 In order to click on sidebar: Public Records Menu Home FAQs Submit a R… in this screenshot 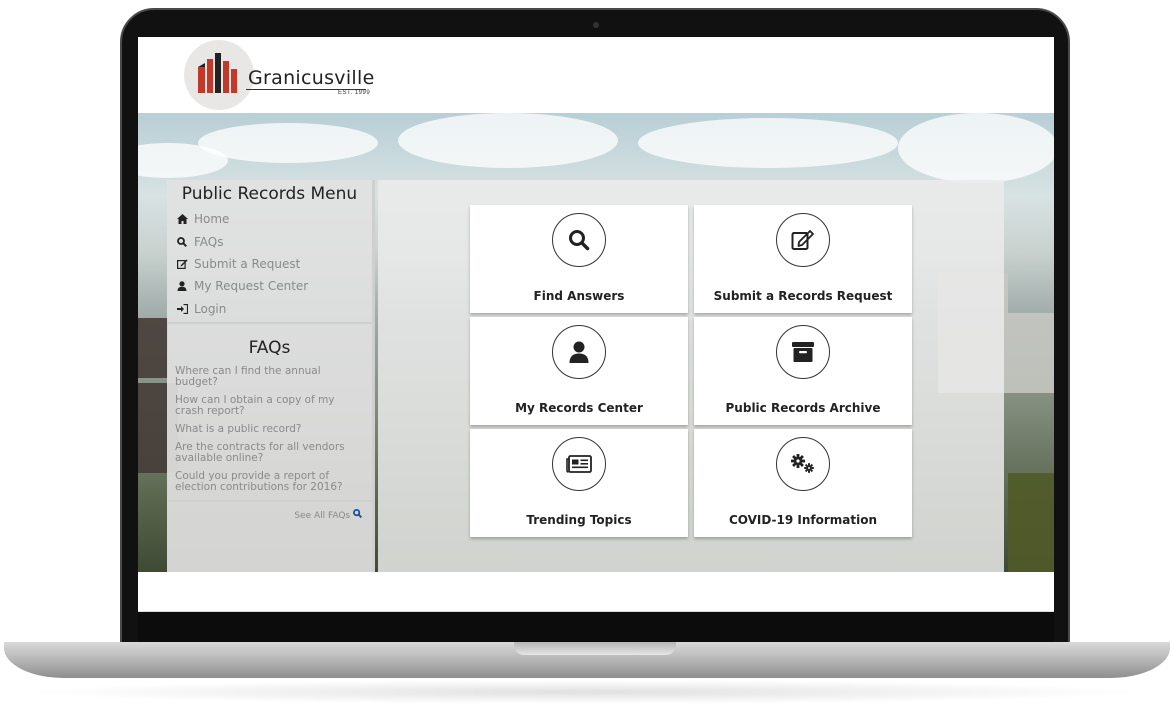, I will do `click(271, 376)`.